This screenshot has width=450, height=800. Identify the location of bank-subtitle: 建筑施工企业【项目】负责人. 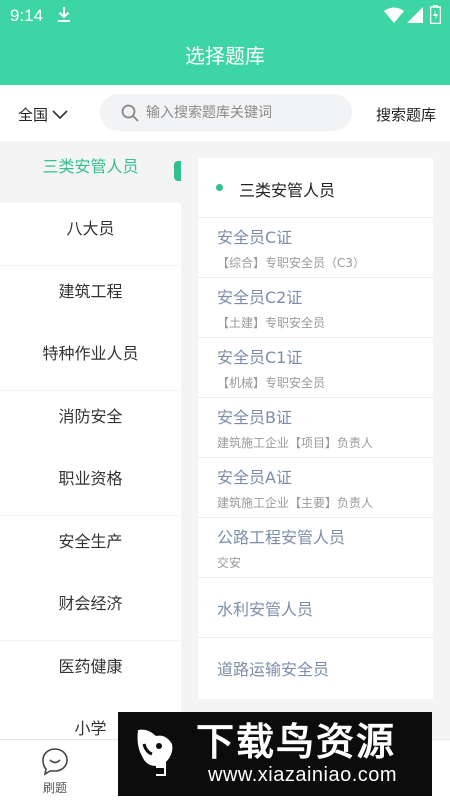
(295, 443).